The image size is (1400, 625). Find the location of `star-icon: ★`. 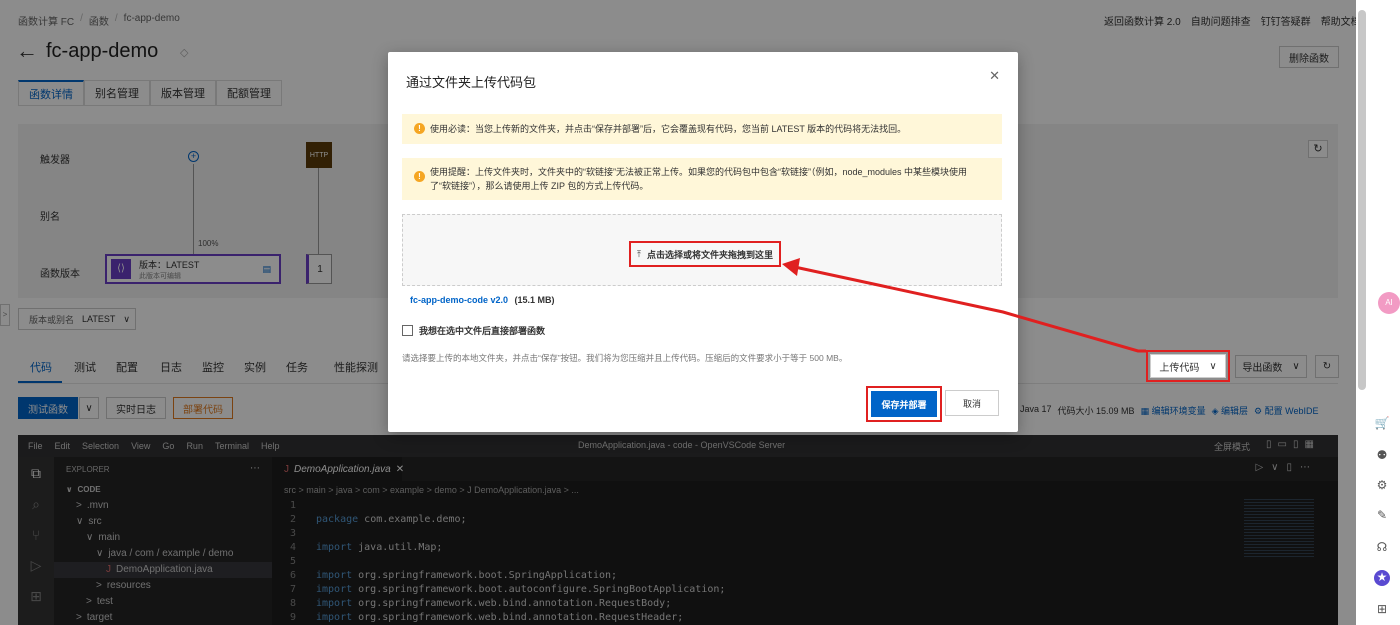

star-icon: ★ is located at coordinates (1382, 578).